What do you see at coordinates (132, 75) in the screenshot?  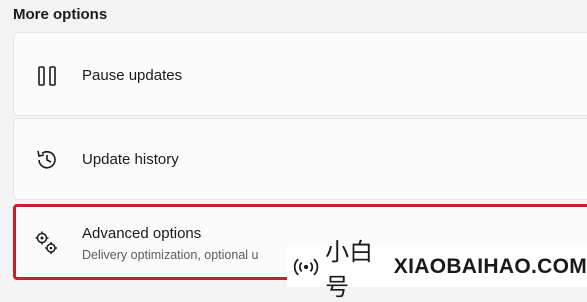 I see `pause-updates-label: Pause updates` at bounding box center [132, 75].